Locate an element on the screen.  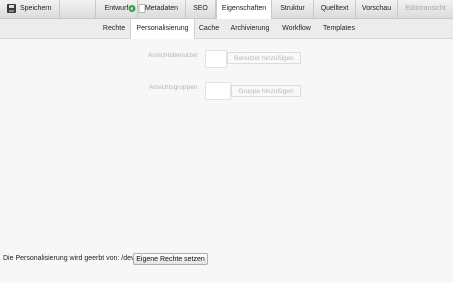
save-label: Speichern is located at coordinates (36, 8).